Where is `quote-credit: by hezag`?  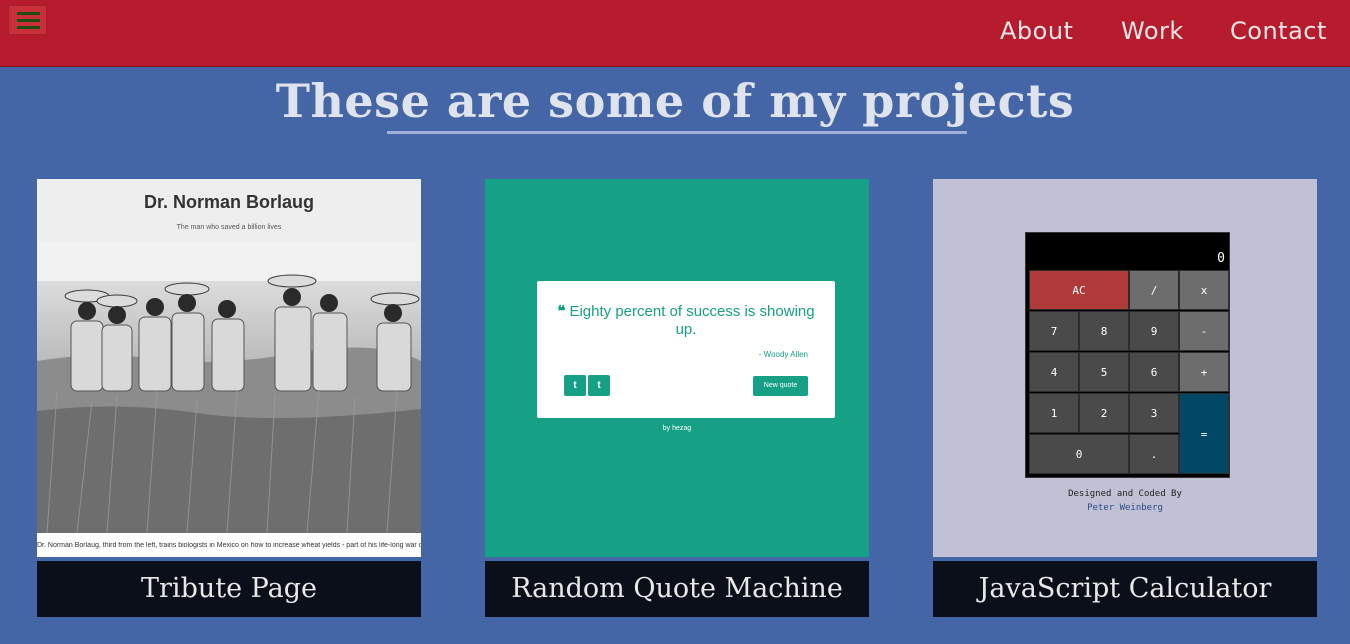
quote-credit: by hezag is located at coordinates (677, 428).